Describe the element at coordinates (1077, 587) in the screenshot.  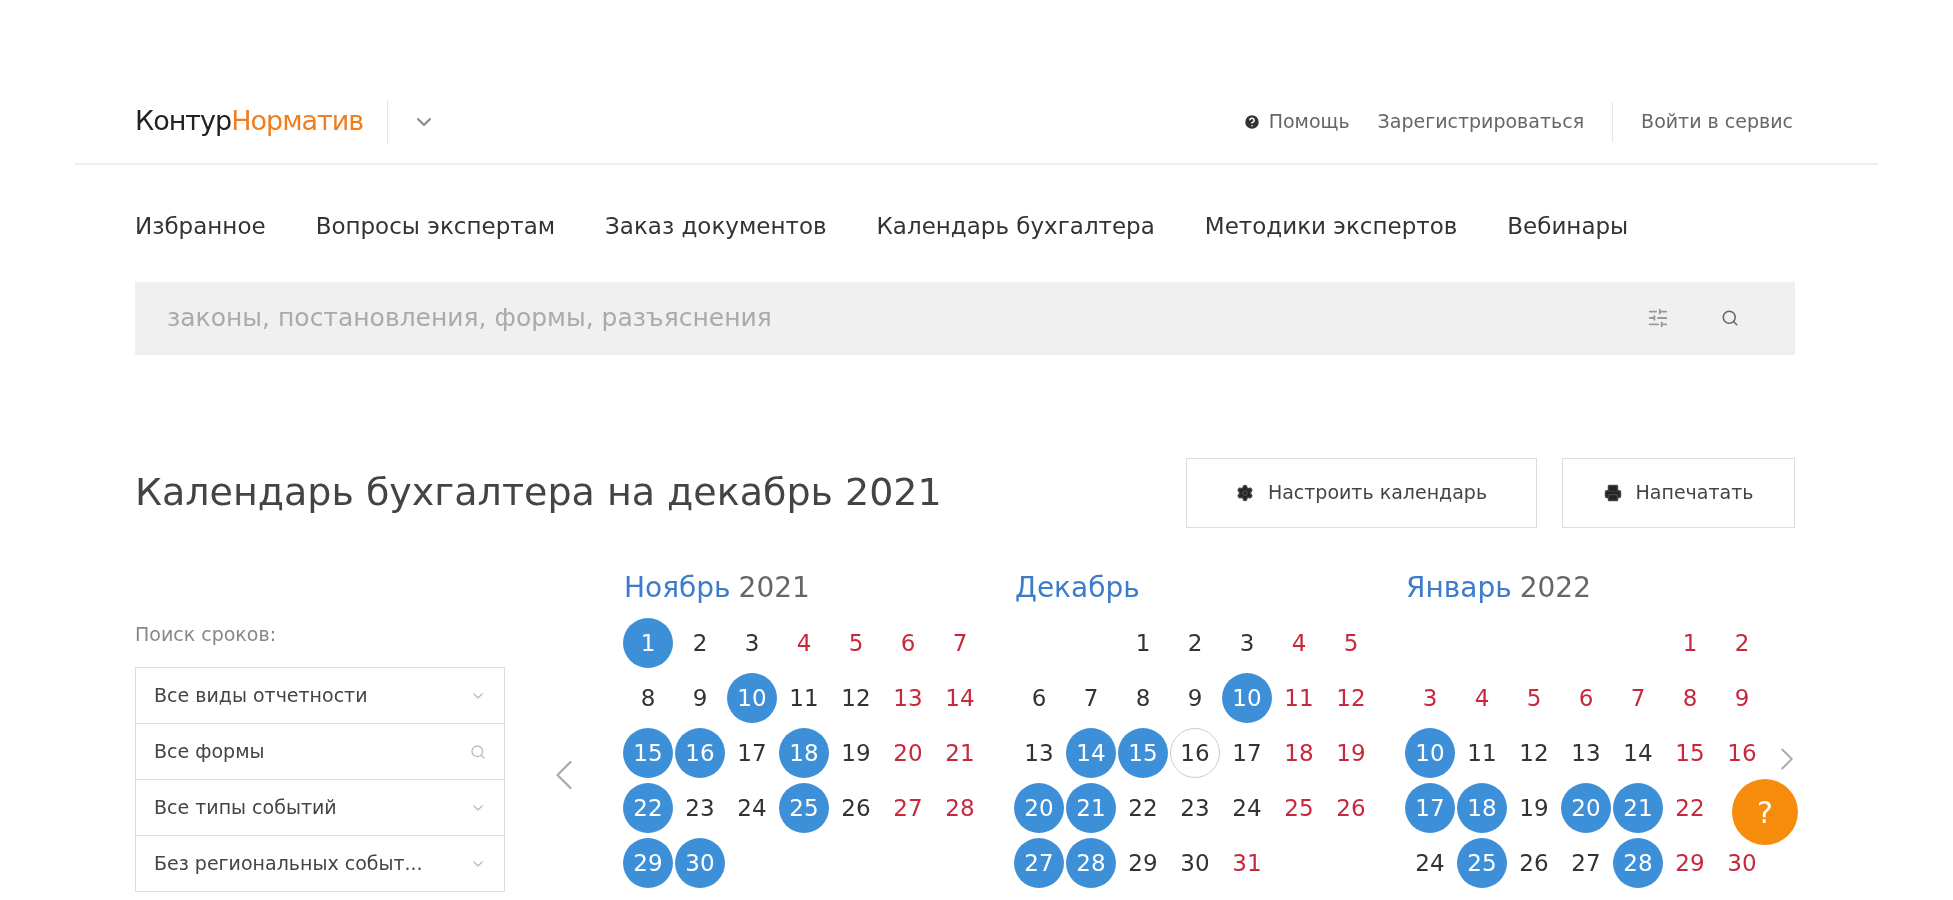
I see `month-name: Декабрь` at that location.